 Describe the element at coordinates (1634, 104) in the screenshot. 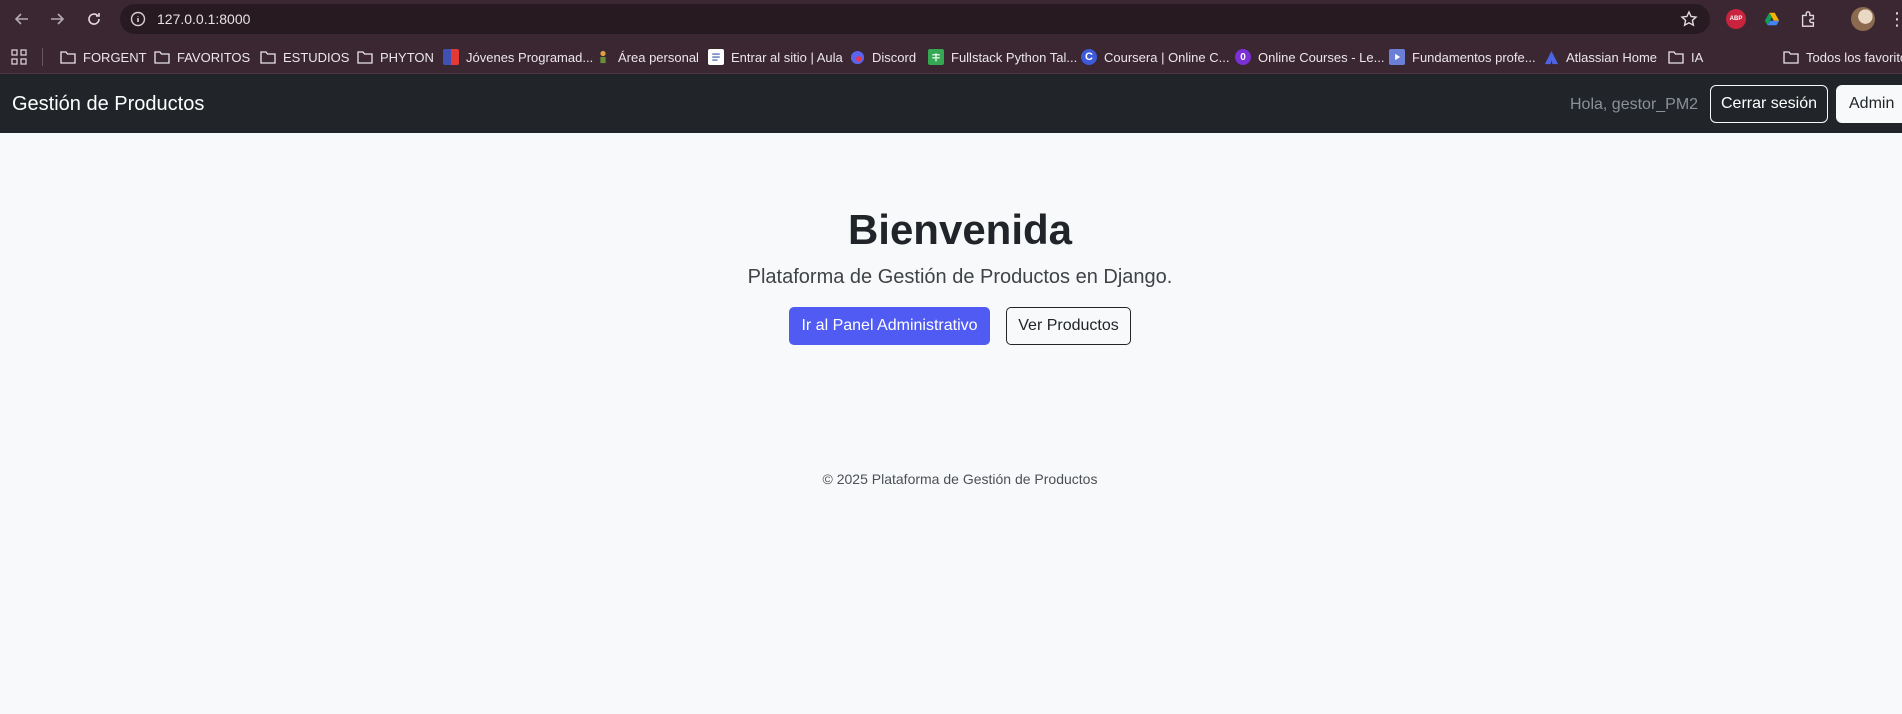

I see `user-greeting: Hola, gestor_PM2` at that location.